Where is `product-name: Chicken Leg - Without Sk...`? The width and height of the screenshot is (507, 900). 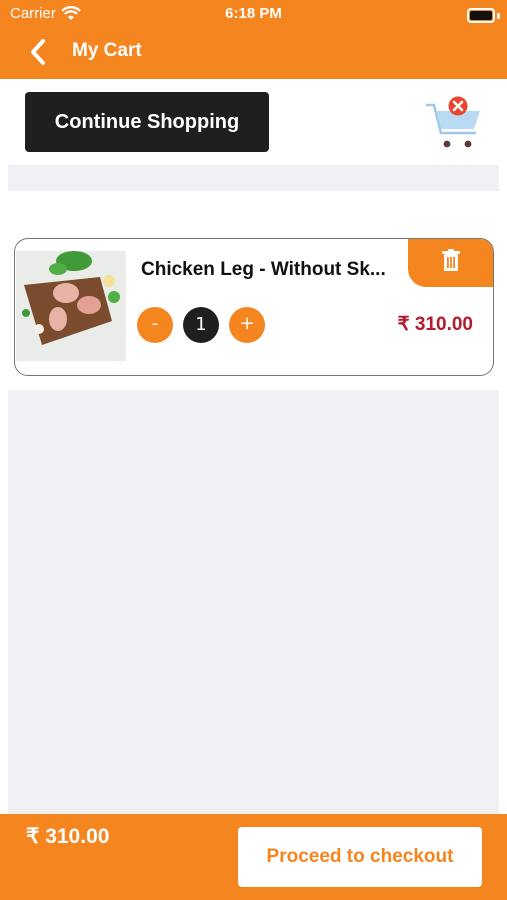 product-name: Chicken Leg - Without Sk... is located at coordinates (263, 269).